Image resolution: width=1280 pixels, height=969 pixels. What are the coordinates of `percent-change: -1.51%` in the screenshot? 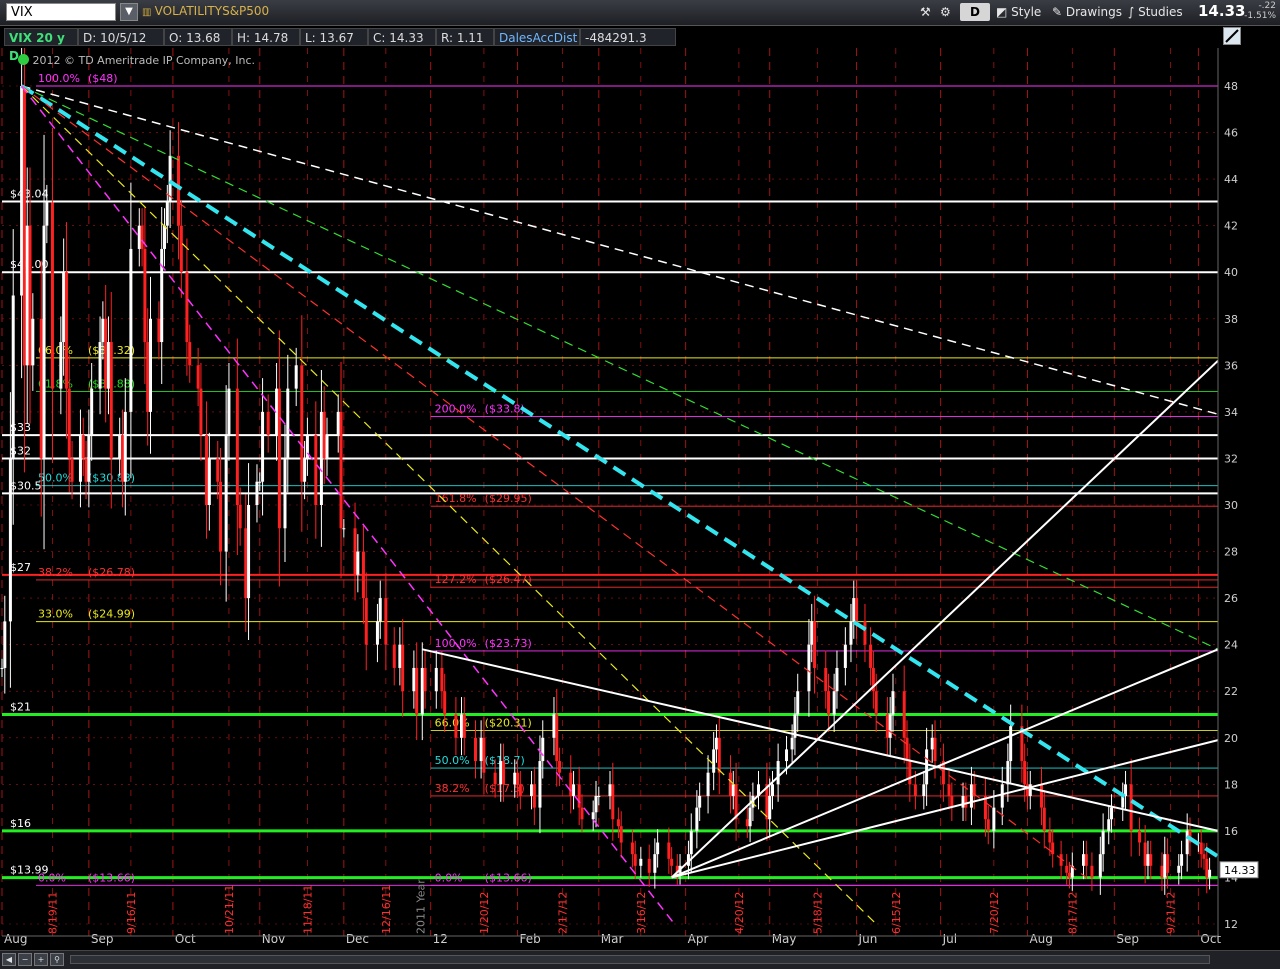 It's located at (1260, 16).